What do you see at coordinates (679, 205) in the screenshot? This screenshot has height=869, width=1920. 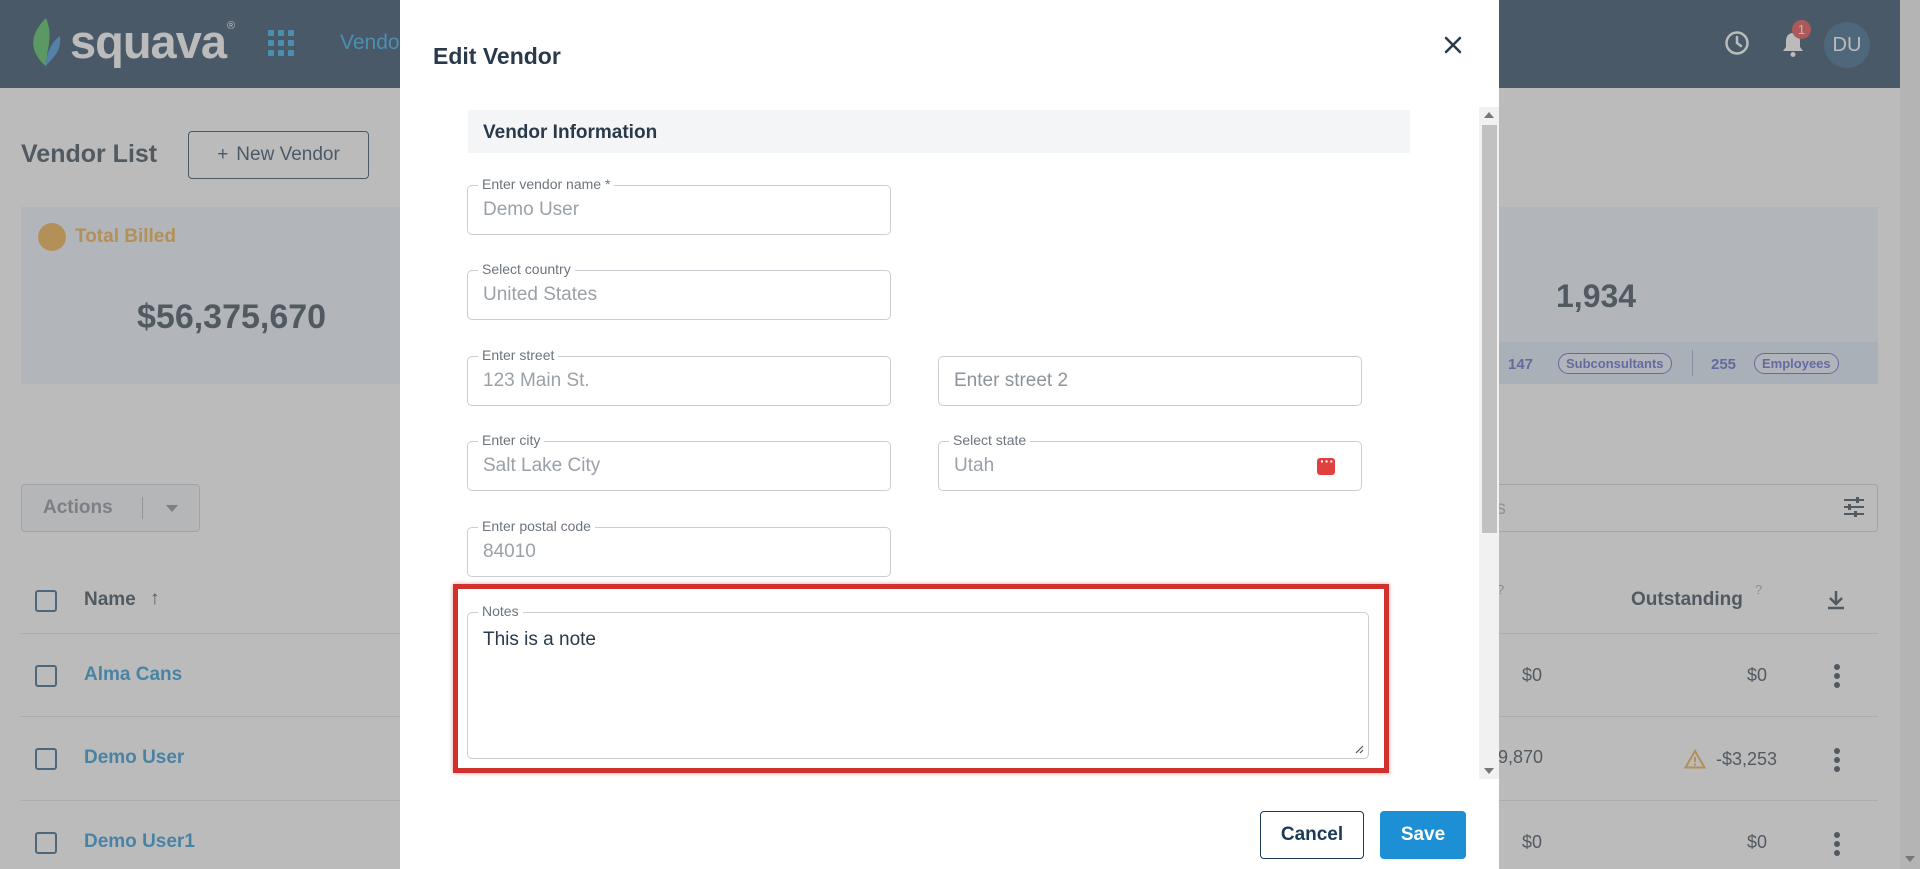 I see `vendor-name-field: Enter vendor name * Demo User` at bounding box center [679, 205].